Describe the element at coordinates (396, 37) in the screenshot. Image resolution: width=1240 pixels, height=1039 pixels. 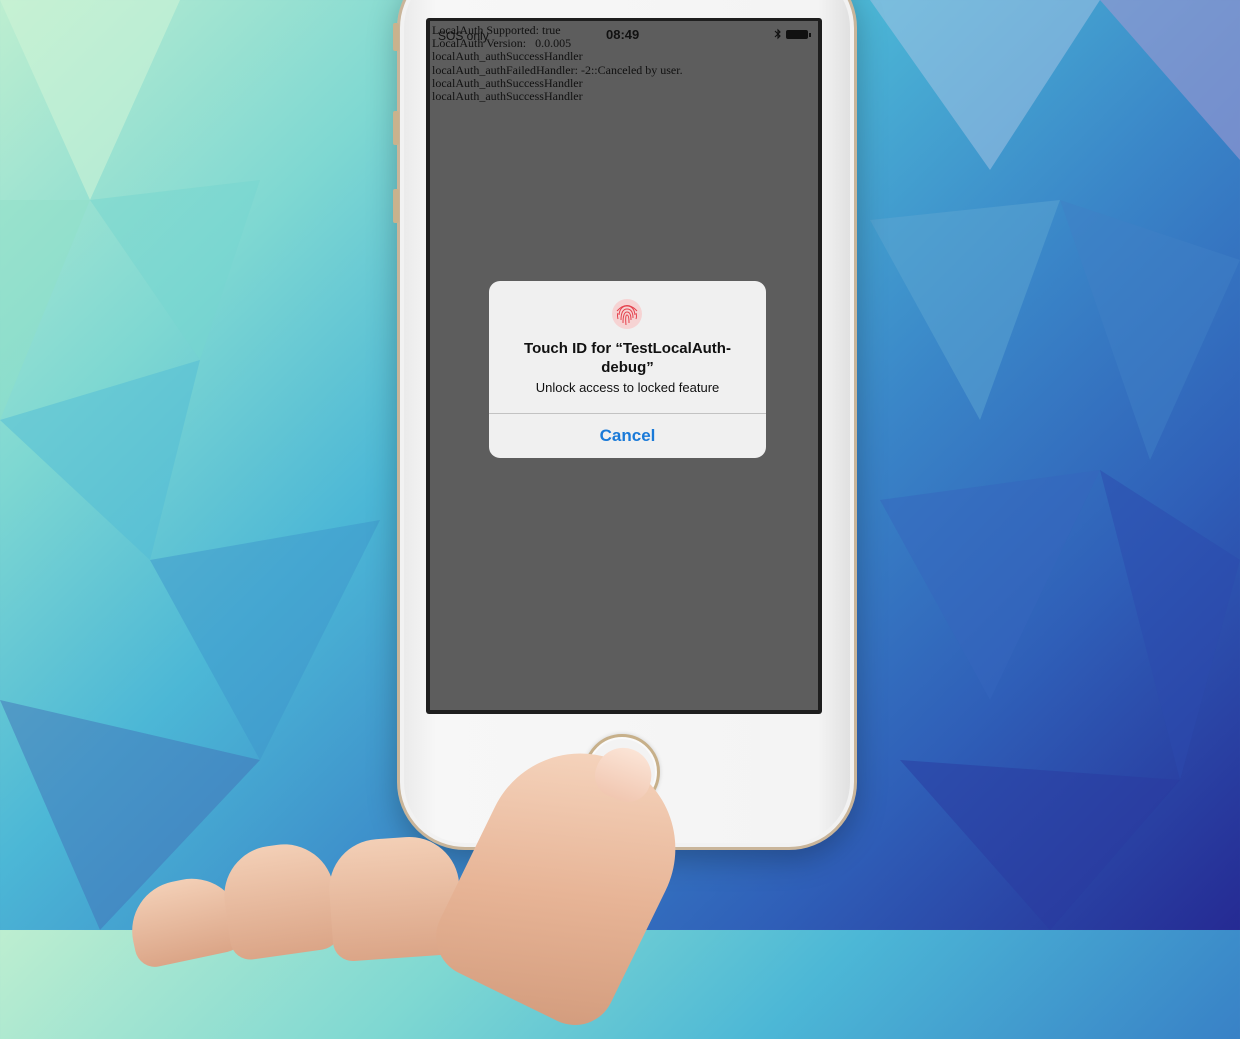
I see `mute-switch` at that location.